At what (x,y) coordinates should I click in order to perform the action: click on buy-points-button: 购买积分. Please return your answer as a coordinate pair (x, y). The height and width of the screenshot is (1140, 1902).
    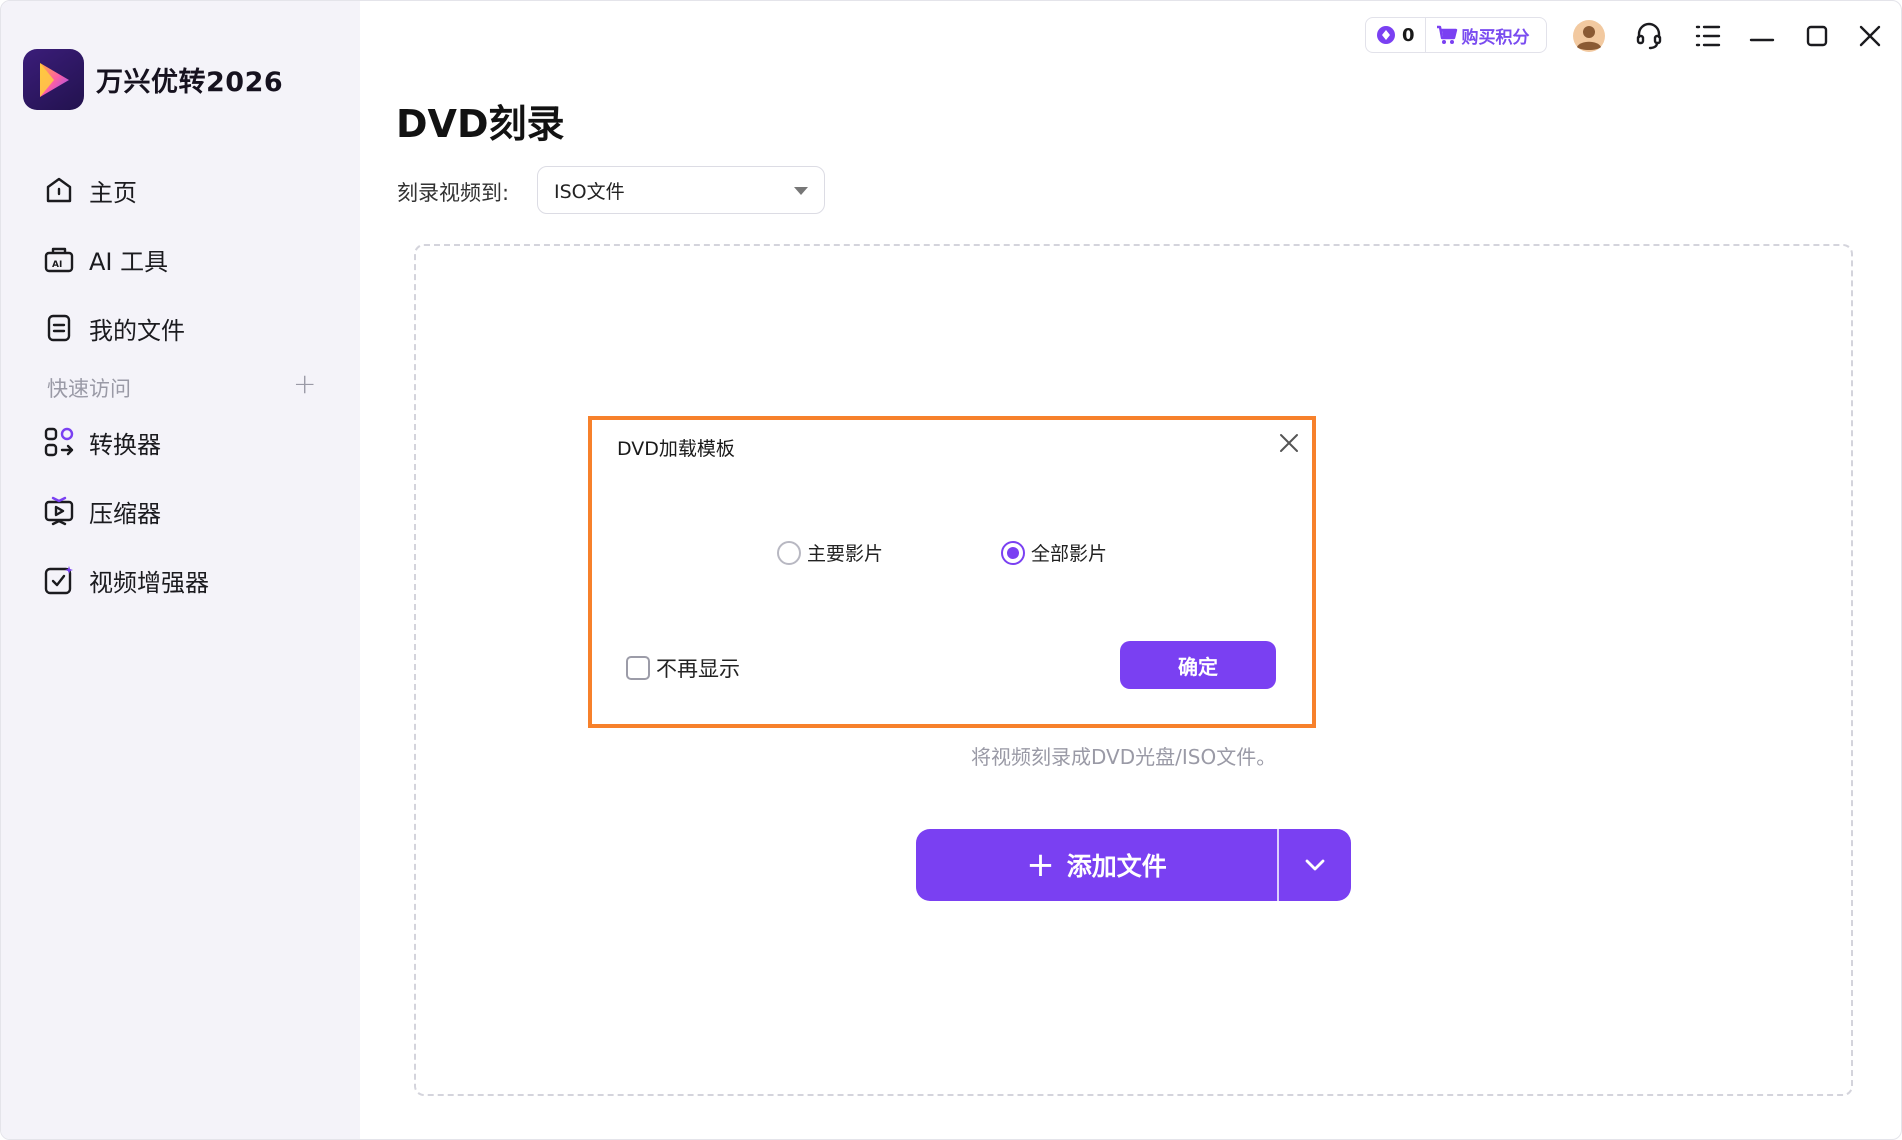
    Looking at the image, I should click on (1483, 35).